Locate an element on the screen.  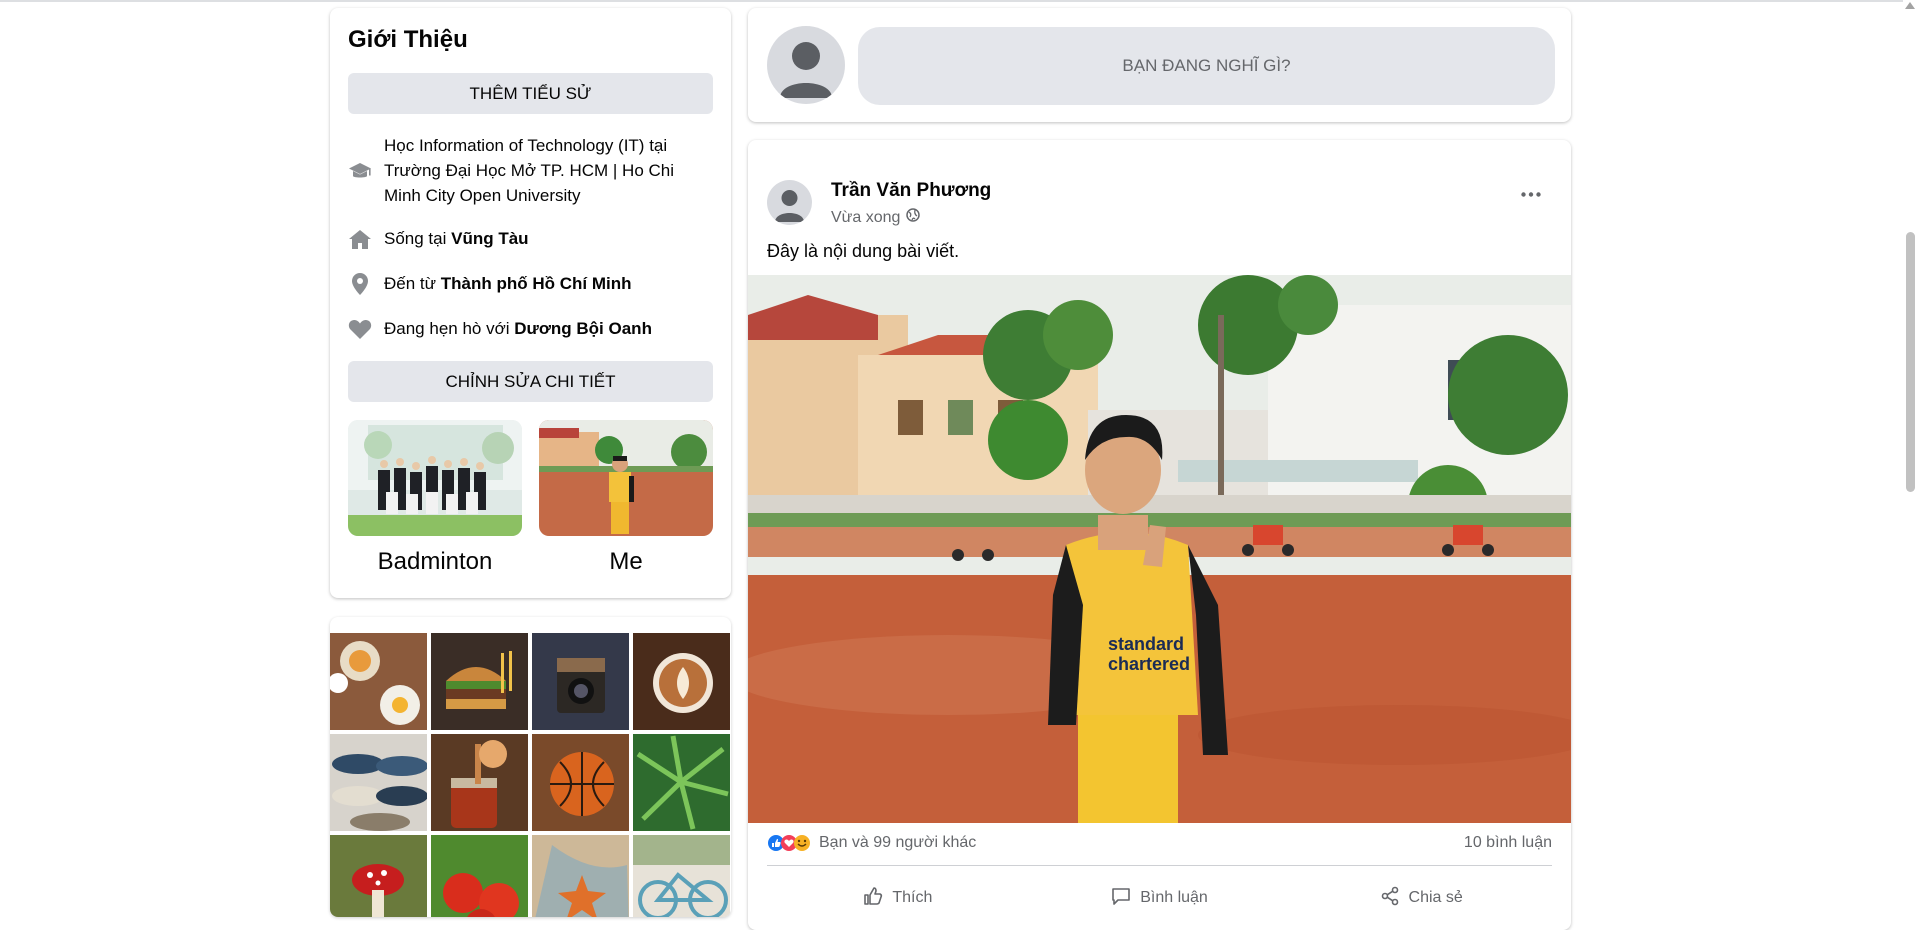
post-actions: Thích Bình luận Chia sẻ is located at coordinates (1159, 898).